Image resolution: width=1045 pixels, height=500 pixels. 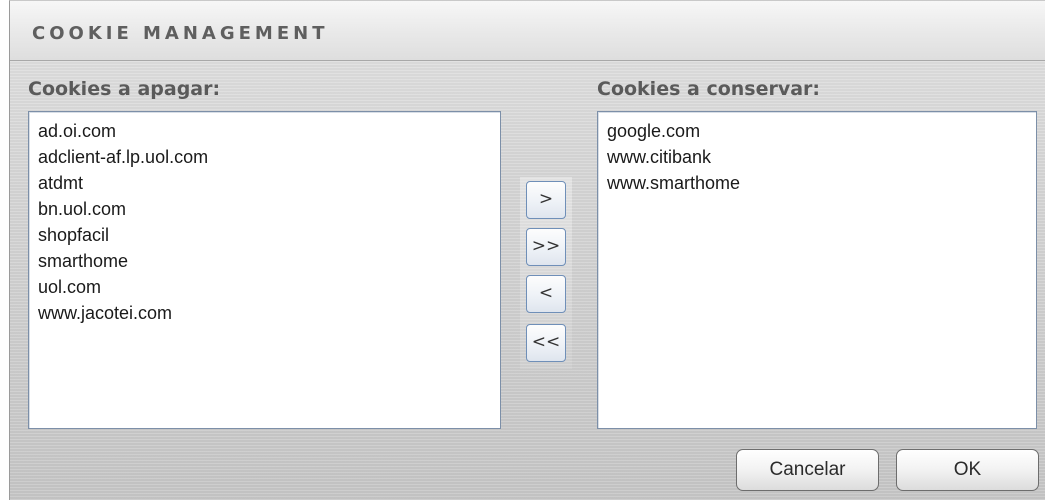 What do you see at coordinates (269, 131) in the screenshot?
I see `list-item: ad.oi.com` at bounding box center [269, 131].